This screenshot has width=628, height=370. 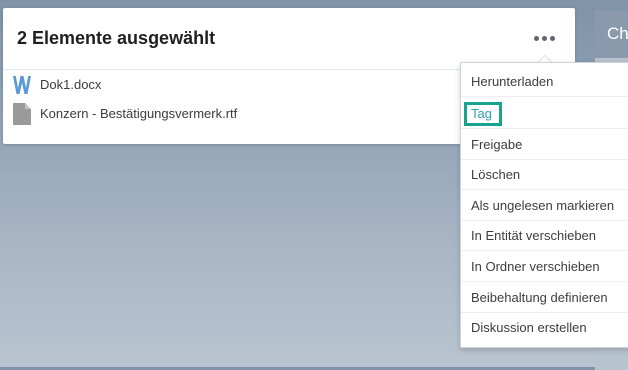 What do you see at coordinates (544, 267) in the screenshot?
I see `menu-item-move-to-folder: In Ordner verschieben` at bounding box center [544, 267].